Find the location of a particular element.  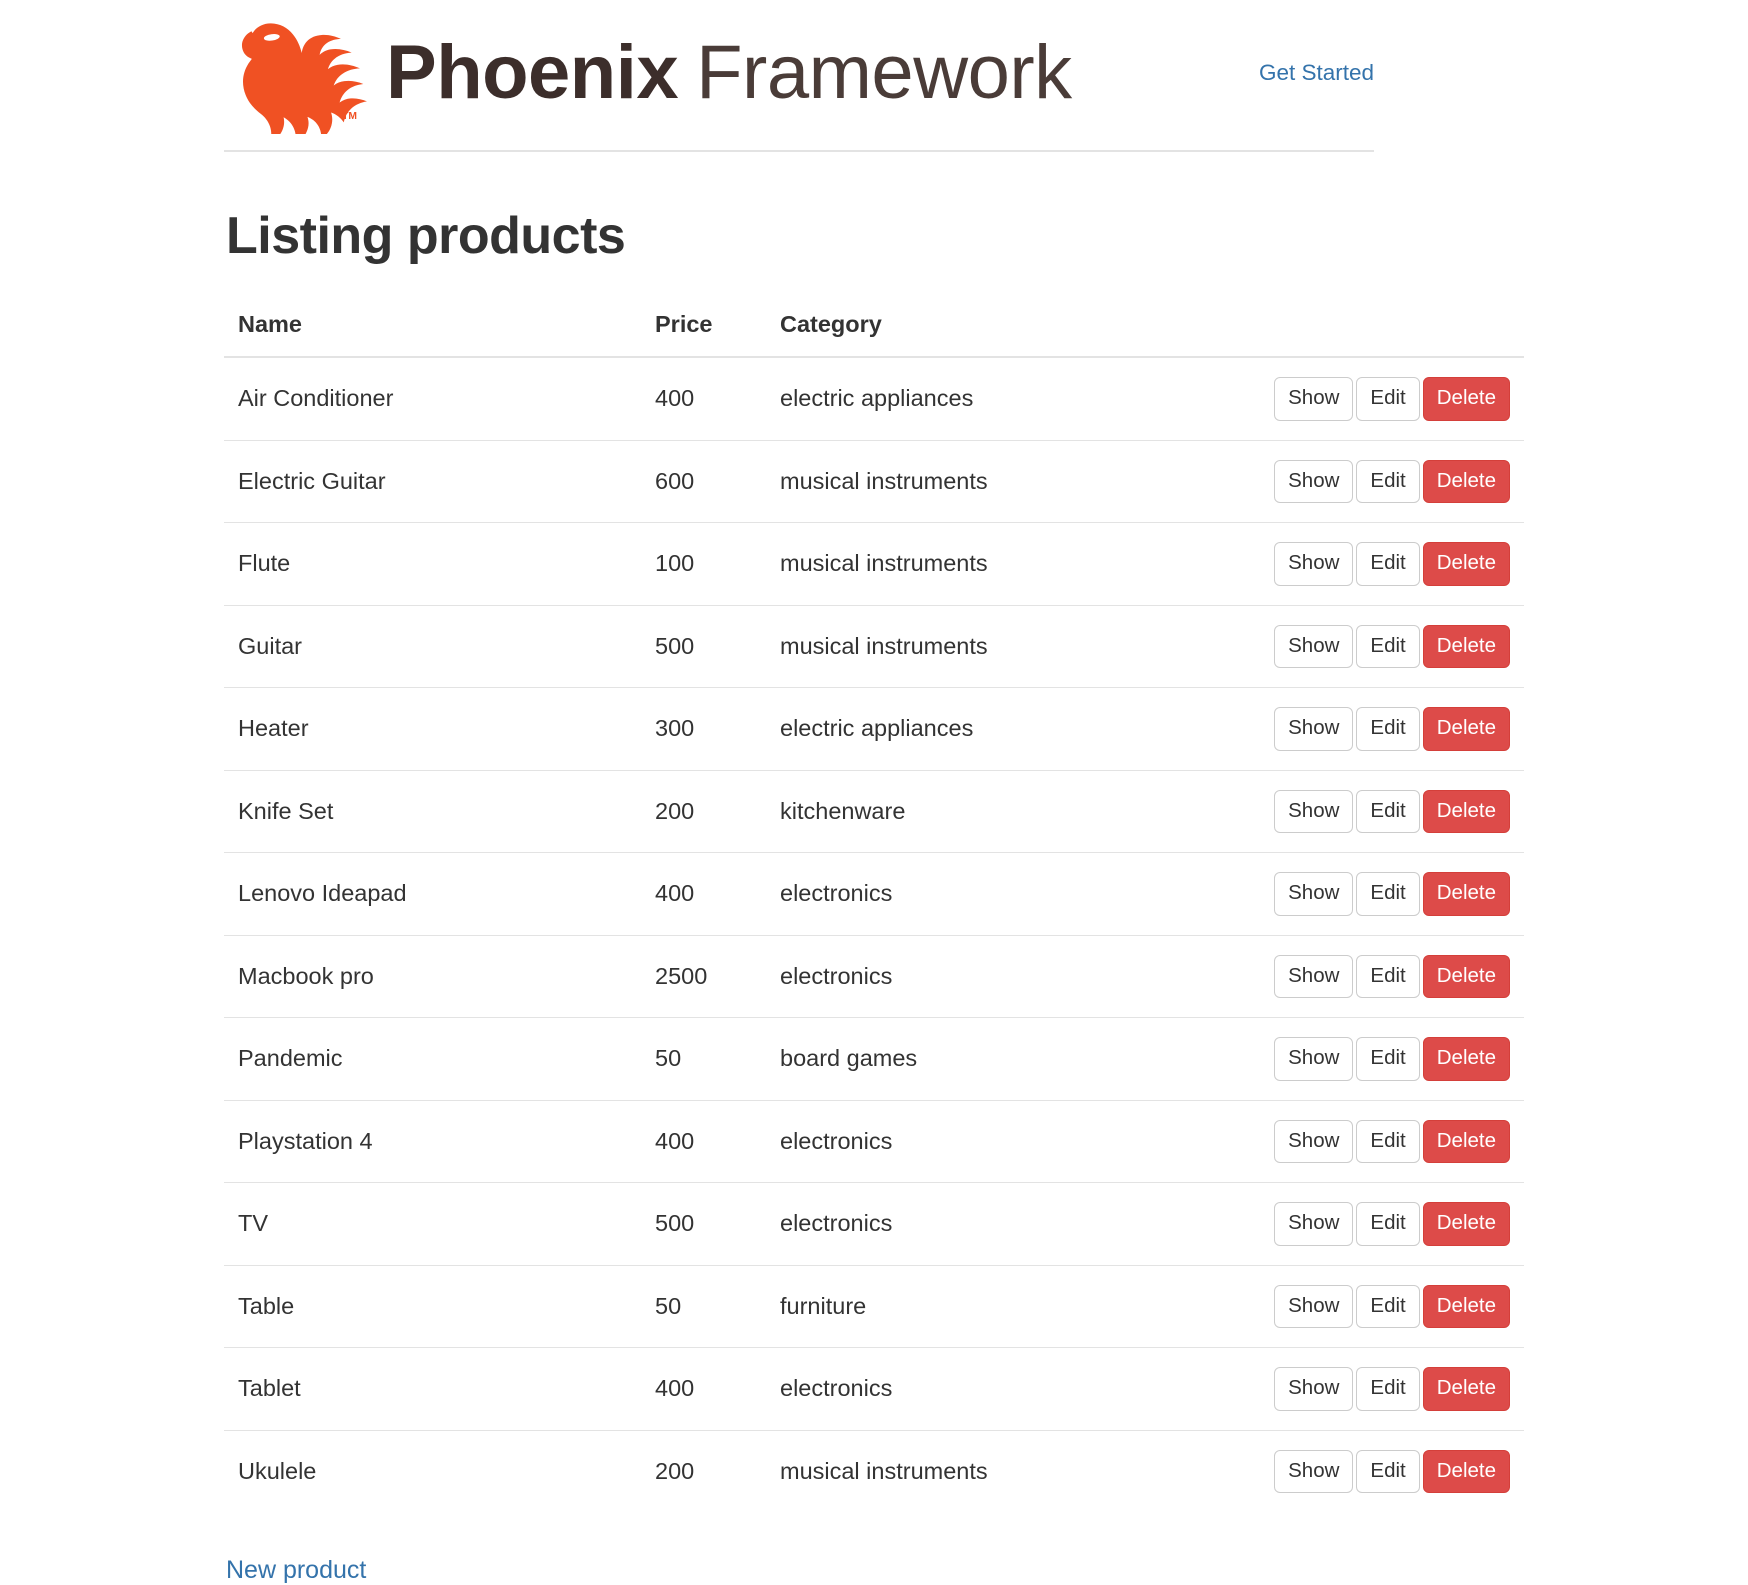

header-nav: Get Started is located at coordinates (1316, 47).